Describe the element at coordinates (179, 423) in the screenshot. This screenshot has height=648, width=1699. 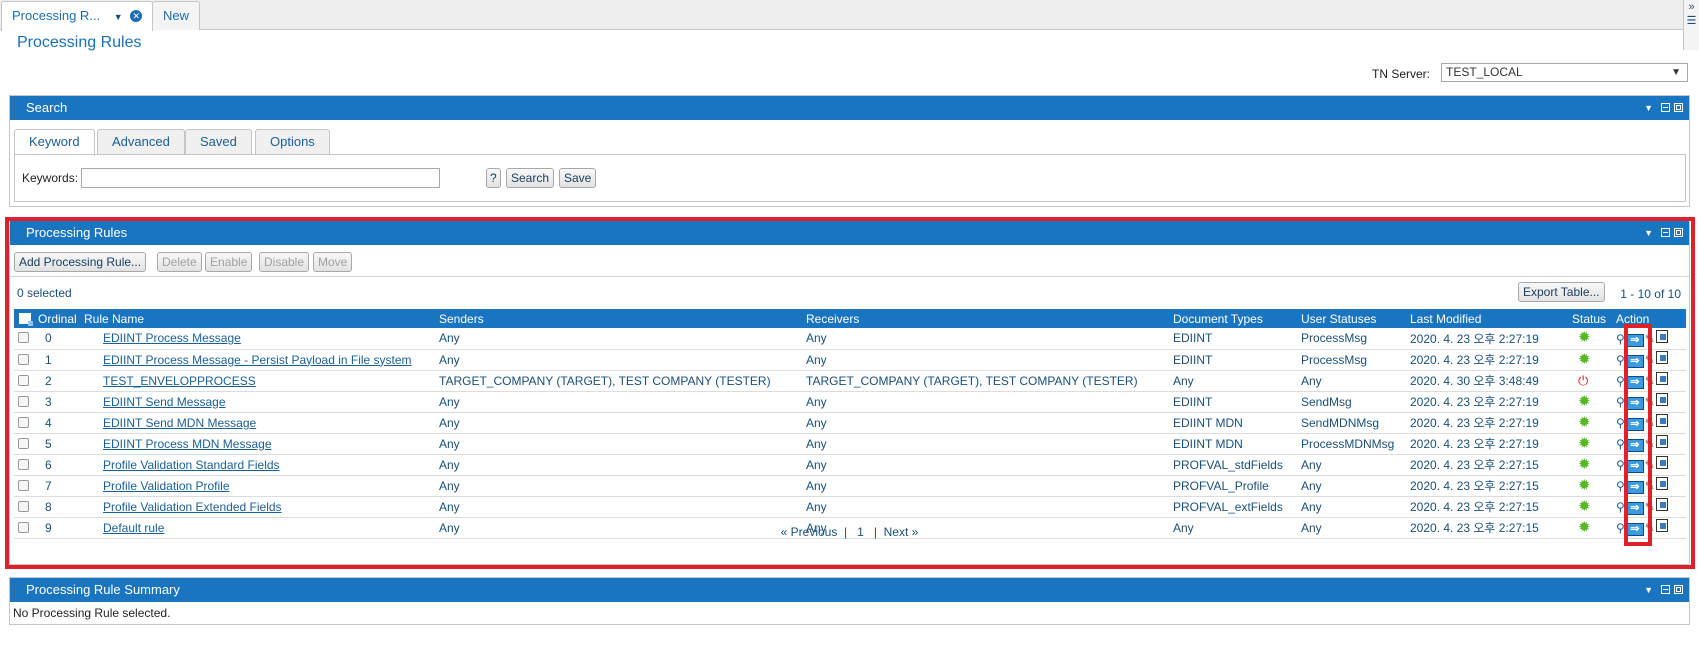
I see `rule-name-link: EDIINT Send MDN Message` at that location.